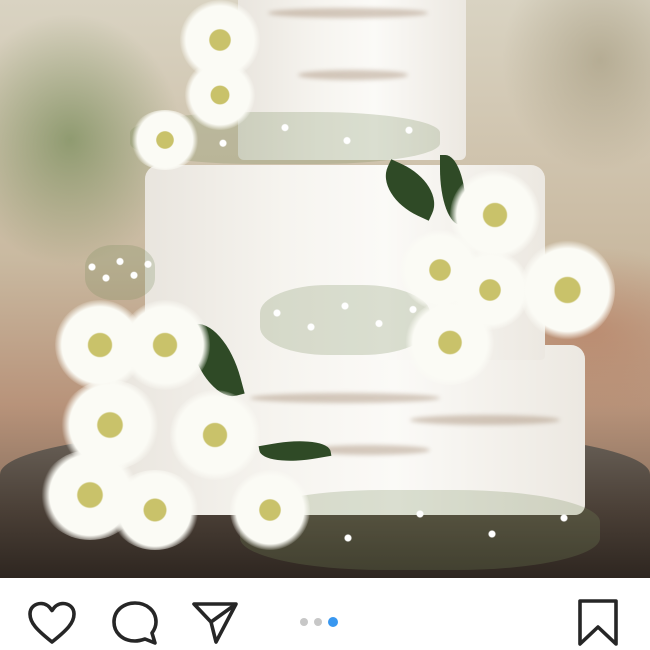  I want to click on comment-bubble-icon, so click(135, 623).